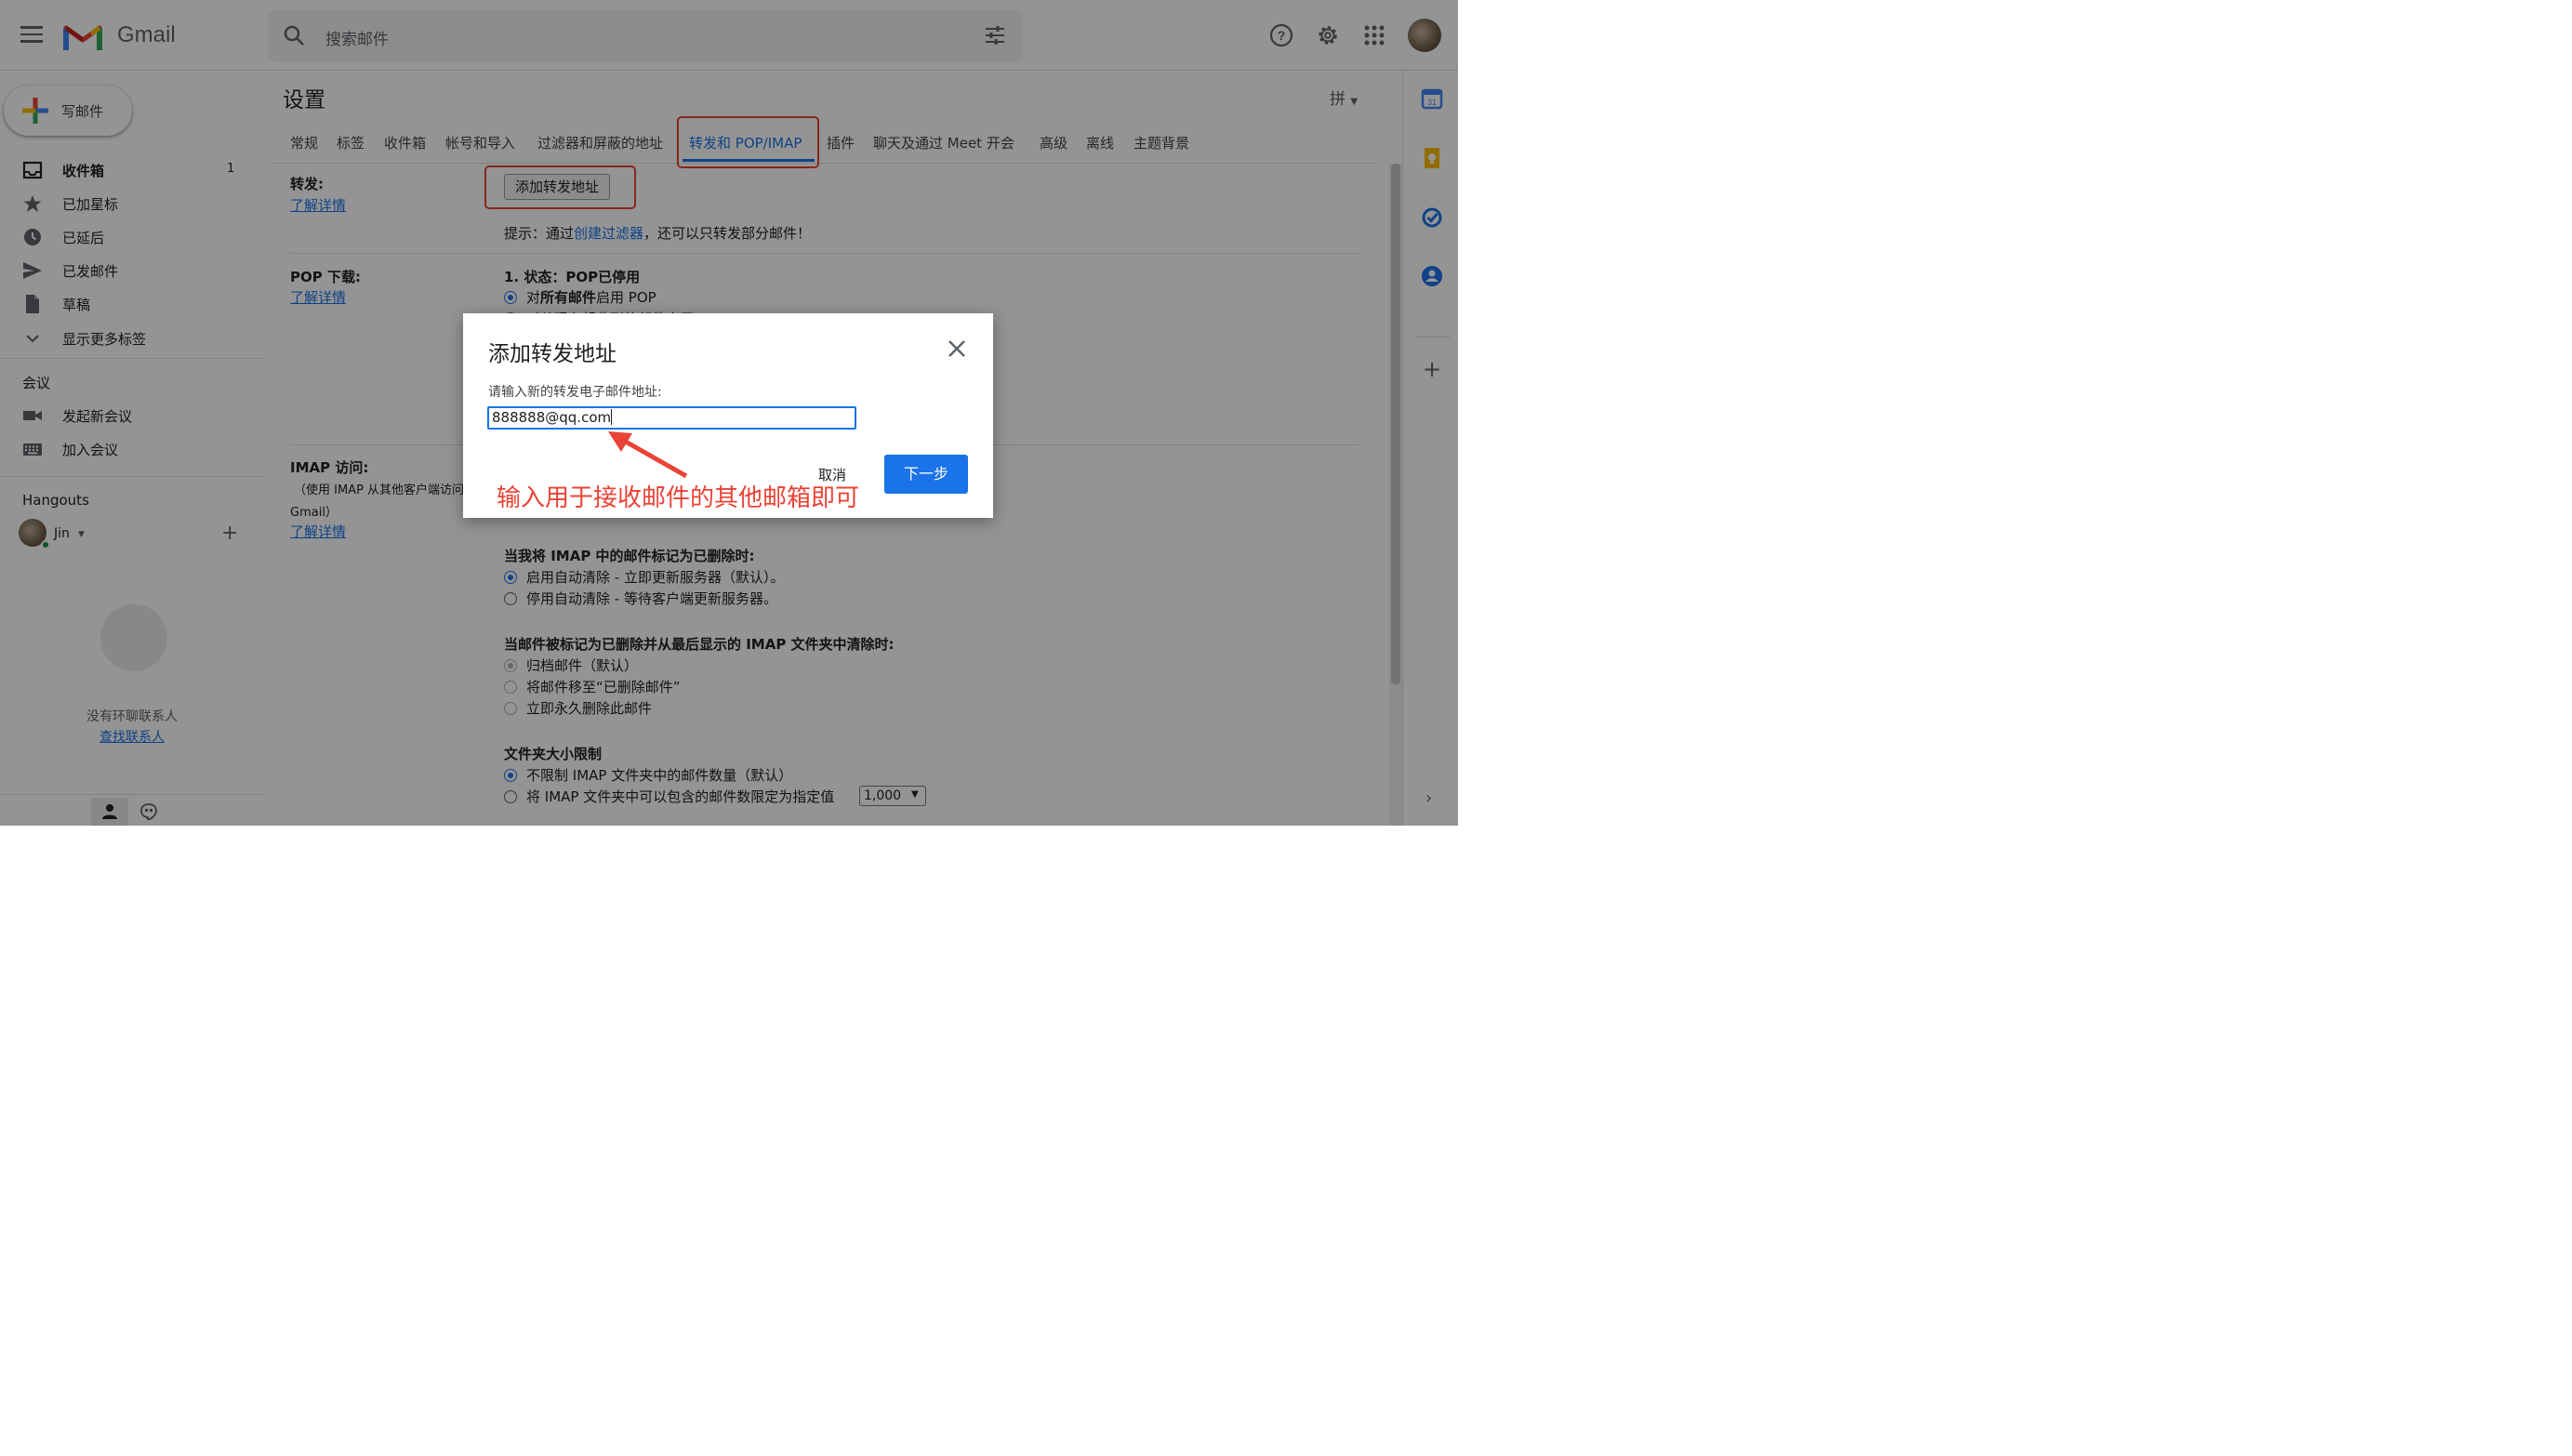  Describe the element at coordinates (552, 417) in the screenshot. I see `email-input-value: 888888@qq.com` at that location.